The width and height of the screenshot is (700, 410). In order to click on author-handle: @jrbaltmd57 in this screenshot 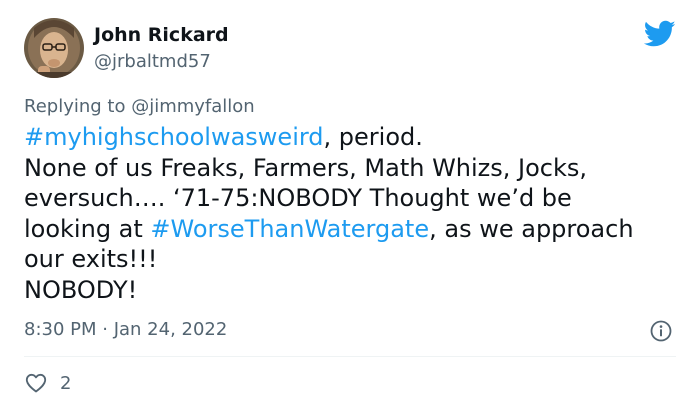, I will do `click(152, 62)`.